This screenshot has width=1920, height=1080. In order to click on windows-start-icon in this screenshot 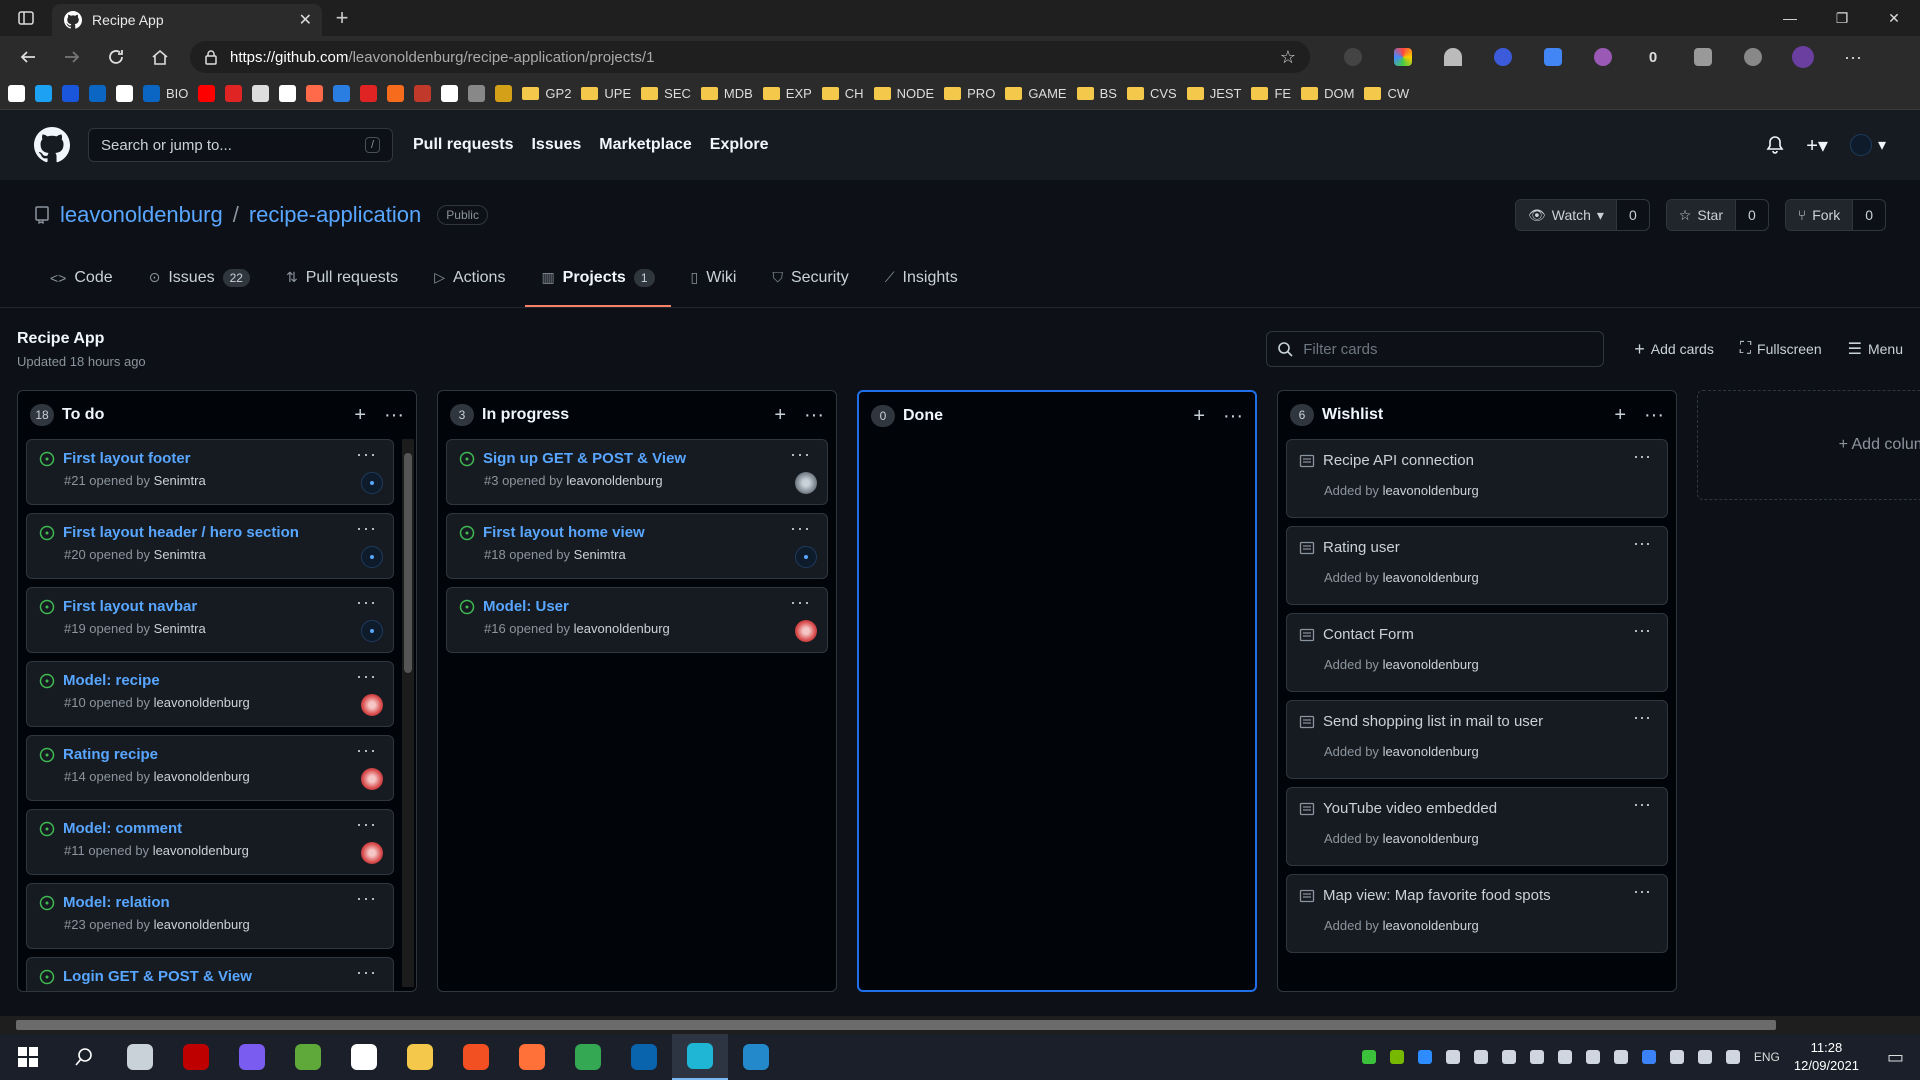, I will do `click(28, 1057)`.